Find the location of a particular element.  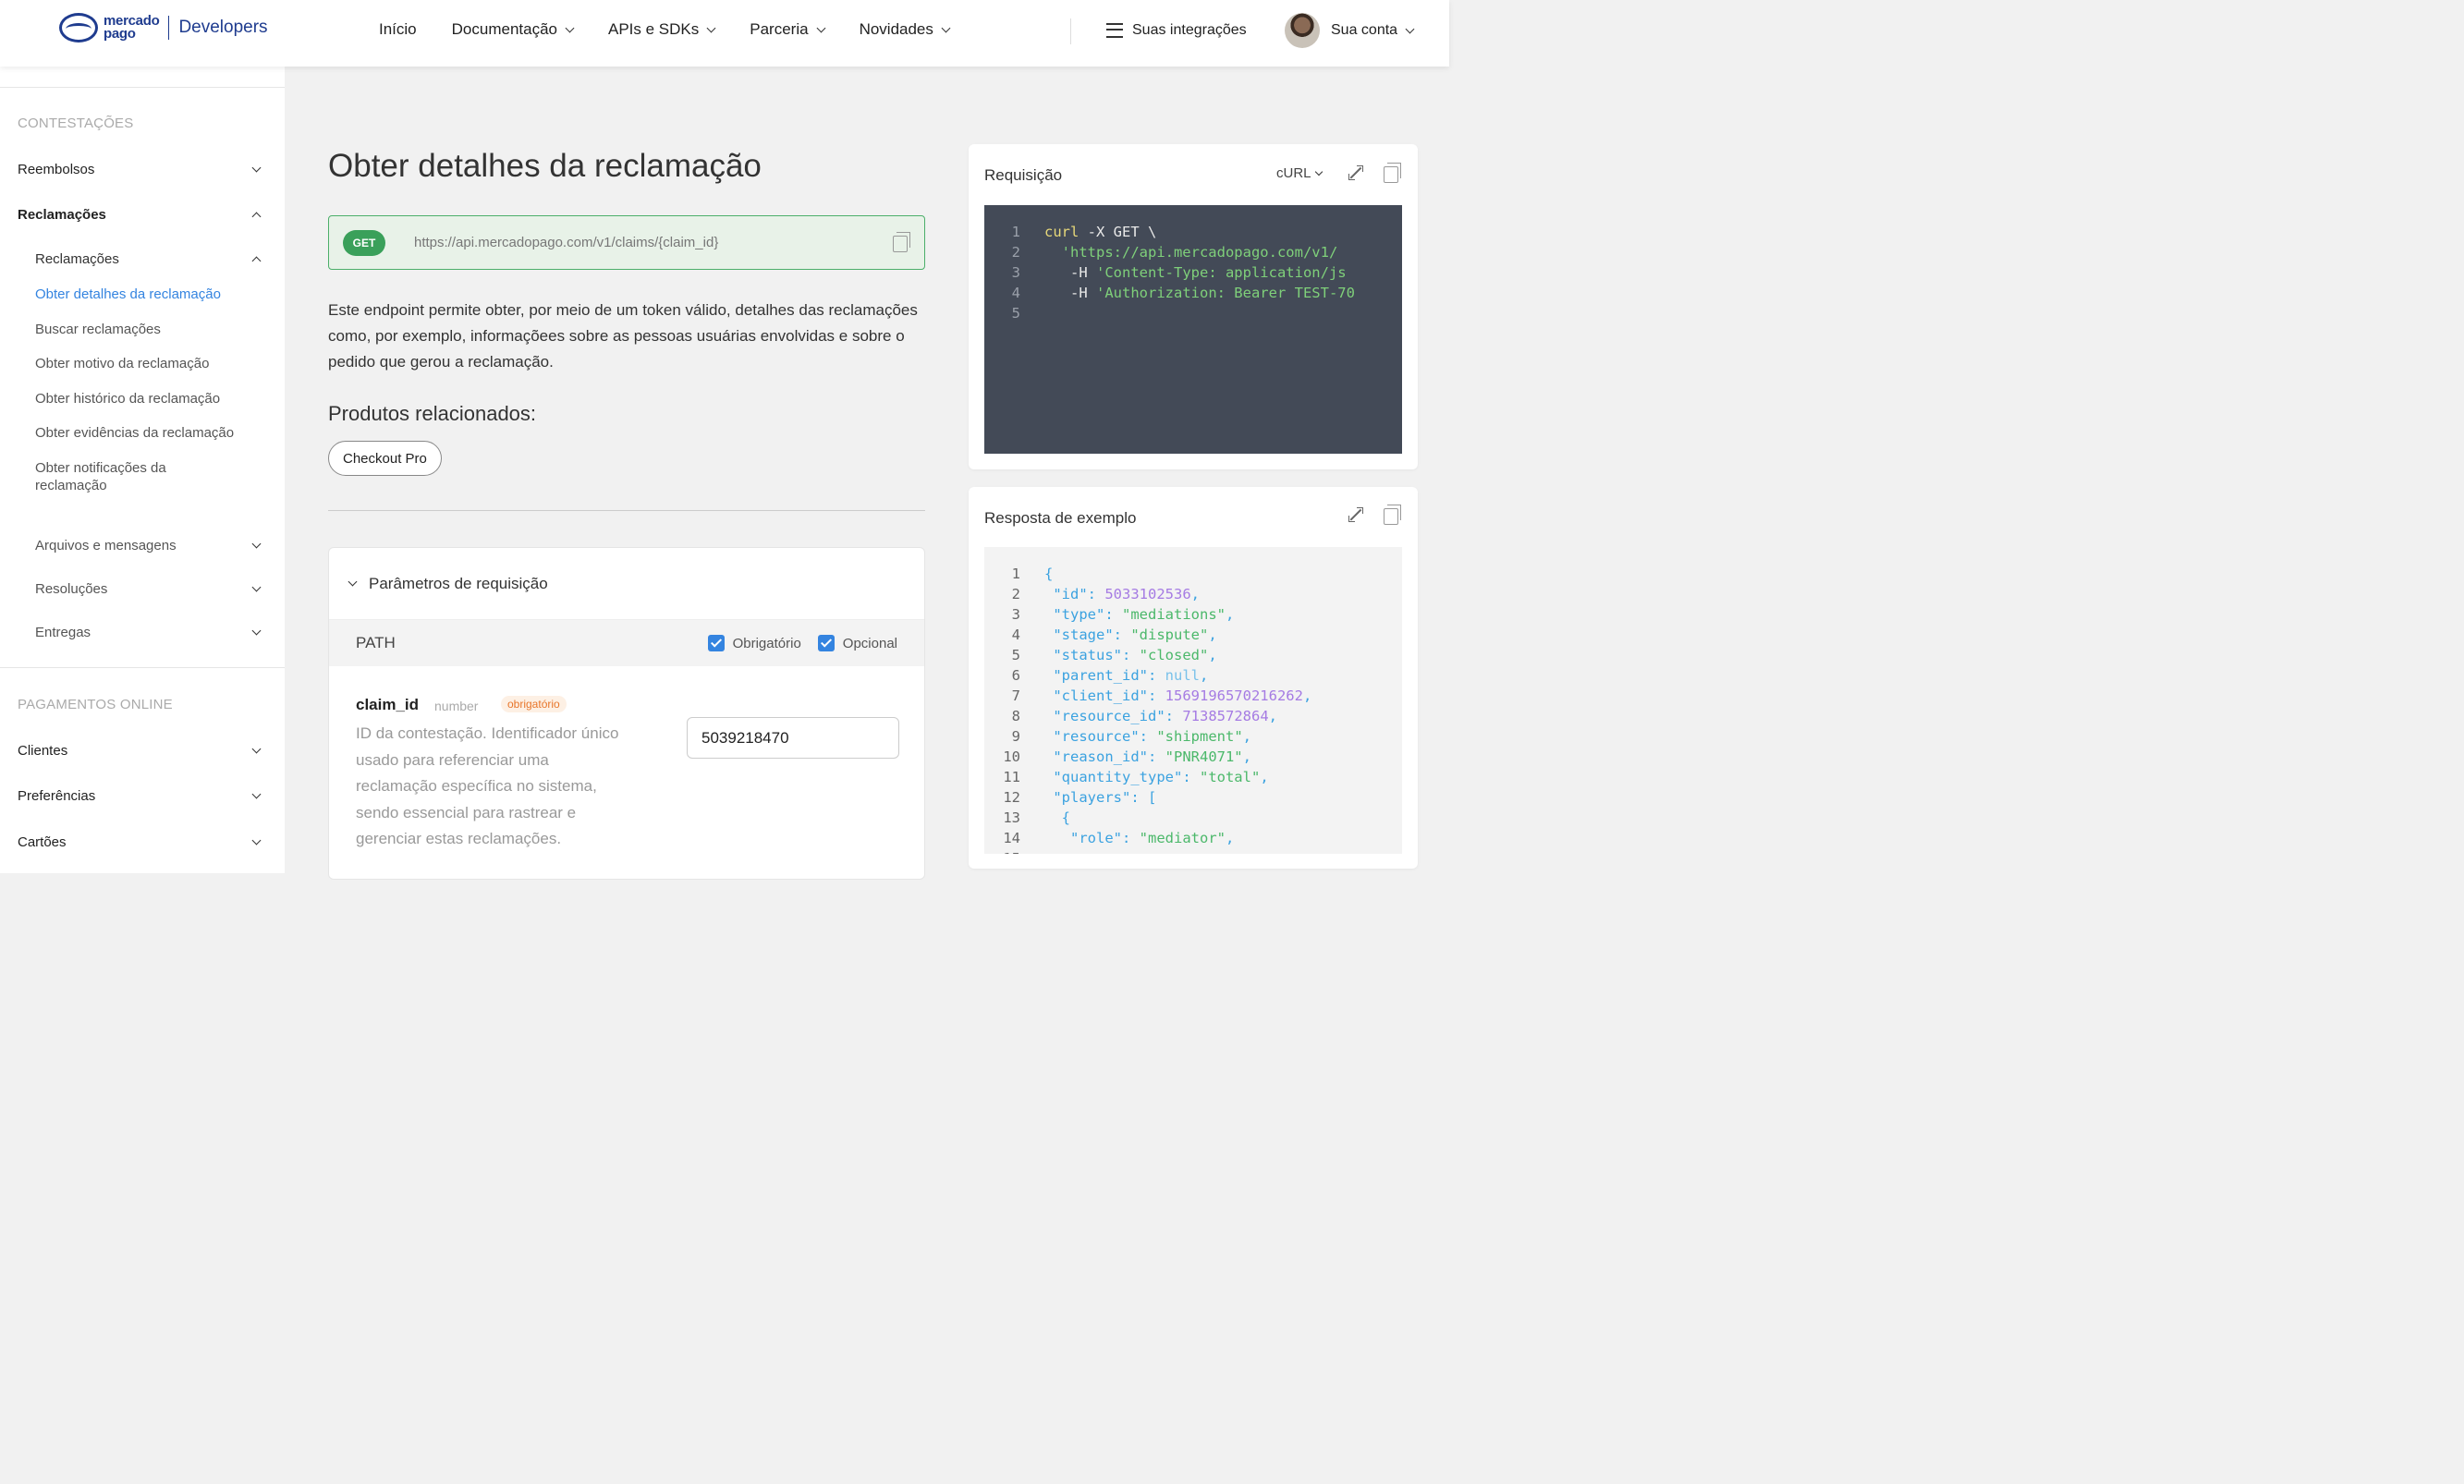

line-number: 6 is located at coordinates (1015, 675).